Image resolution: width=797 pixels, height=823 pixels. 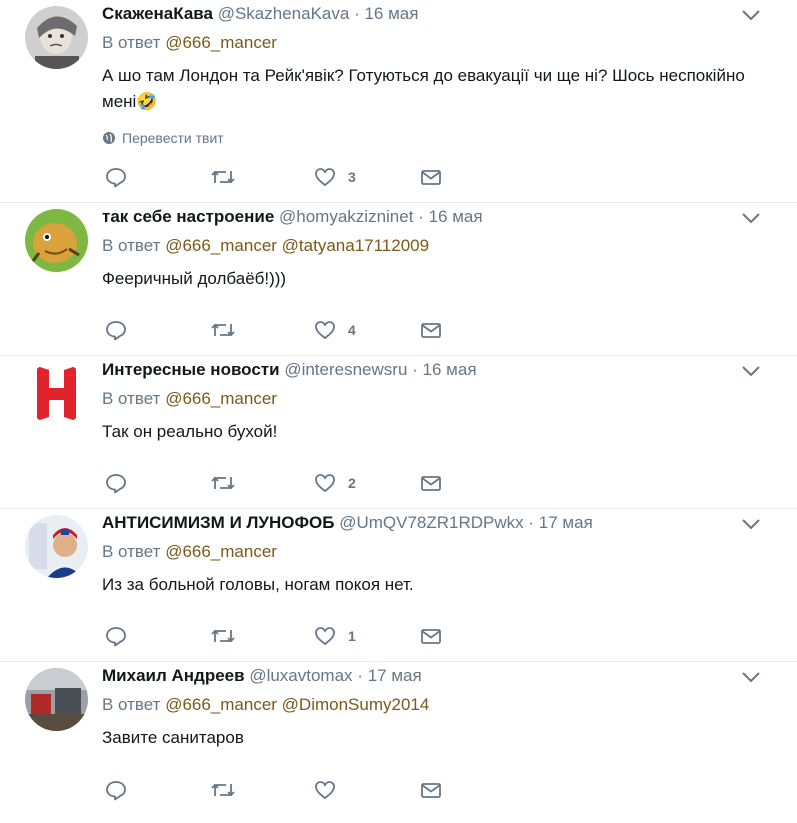 What do you see at coordinates (331, 790) in the screenshot?
I see `like-button` at bounding box center [331, 790].